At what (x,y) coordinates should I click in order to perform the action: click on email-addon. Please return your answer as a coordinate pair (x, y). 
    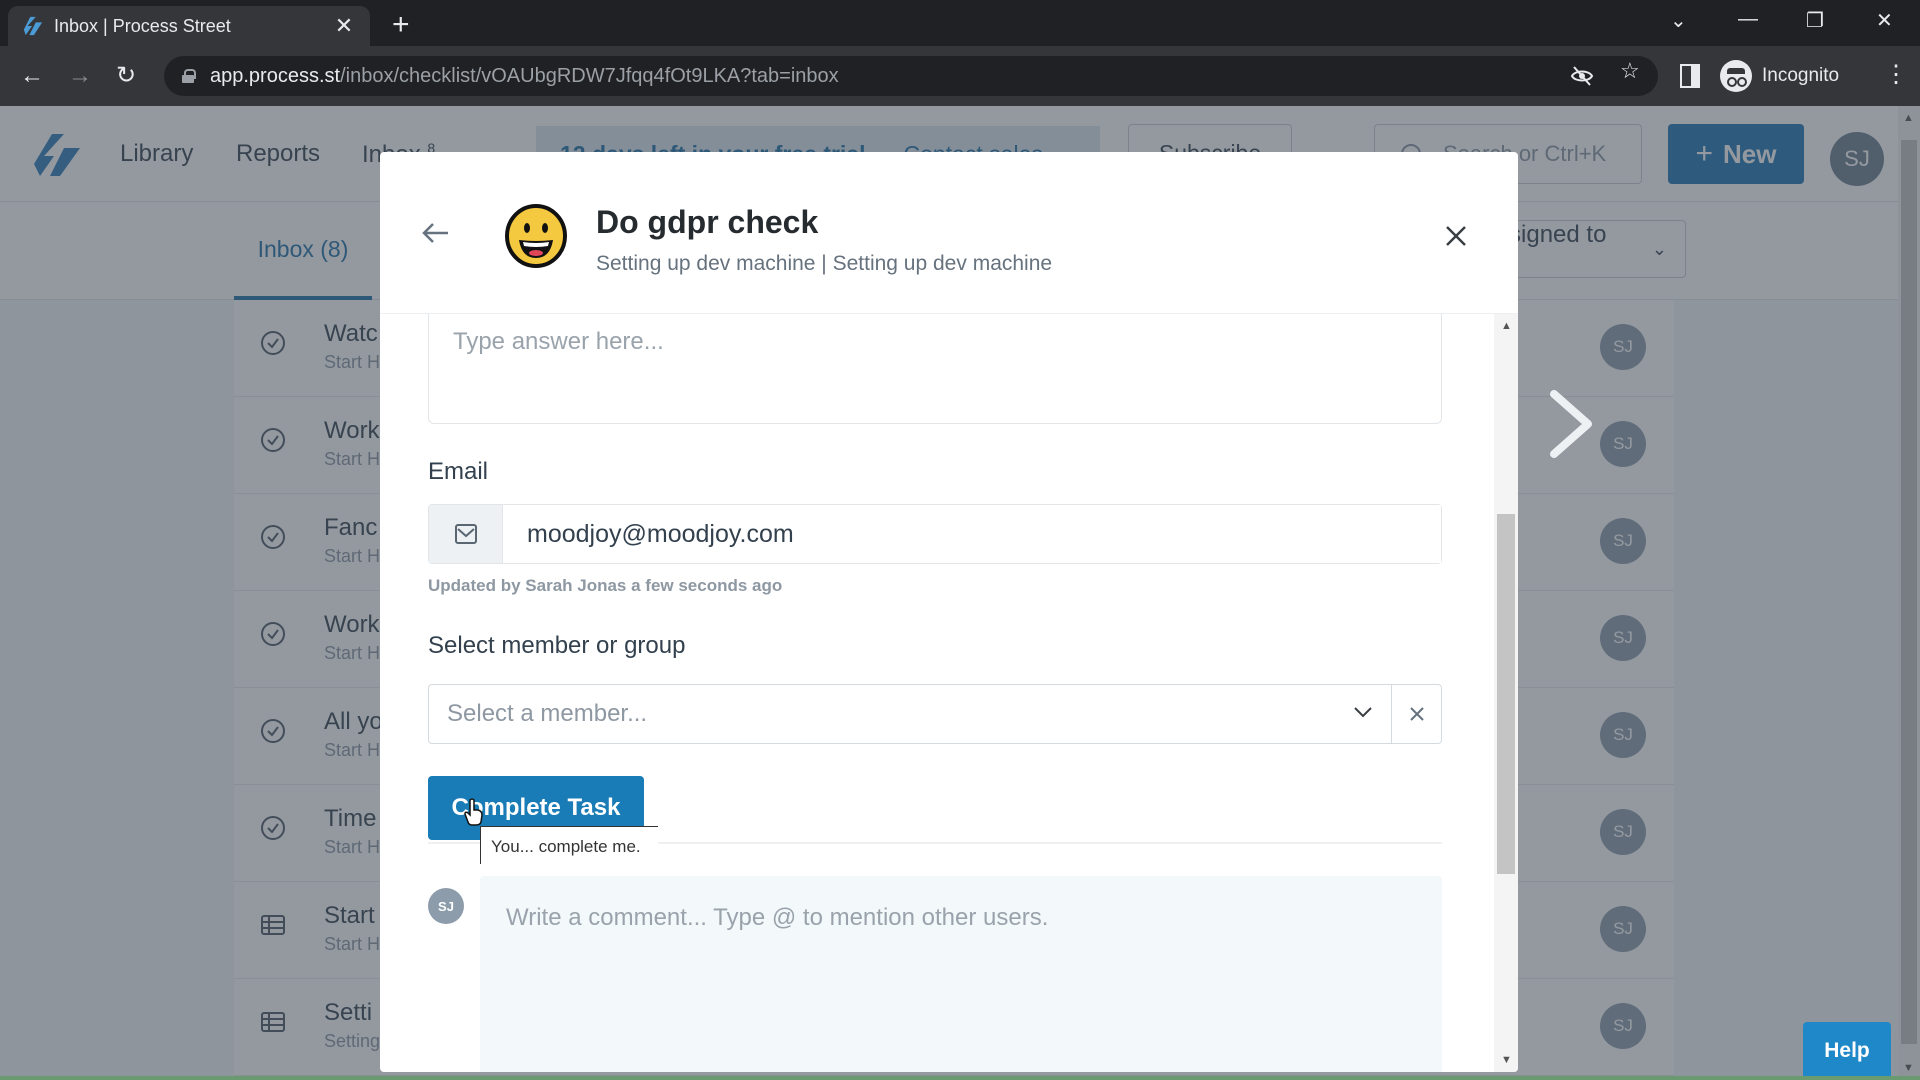
    Looking at the image, I should click on (466, 534).